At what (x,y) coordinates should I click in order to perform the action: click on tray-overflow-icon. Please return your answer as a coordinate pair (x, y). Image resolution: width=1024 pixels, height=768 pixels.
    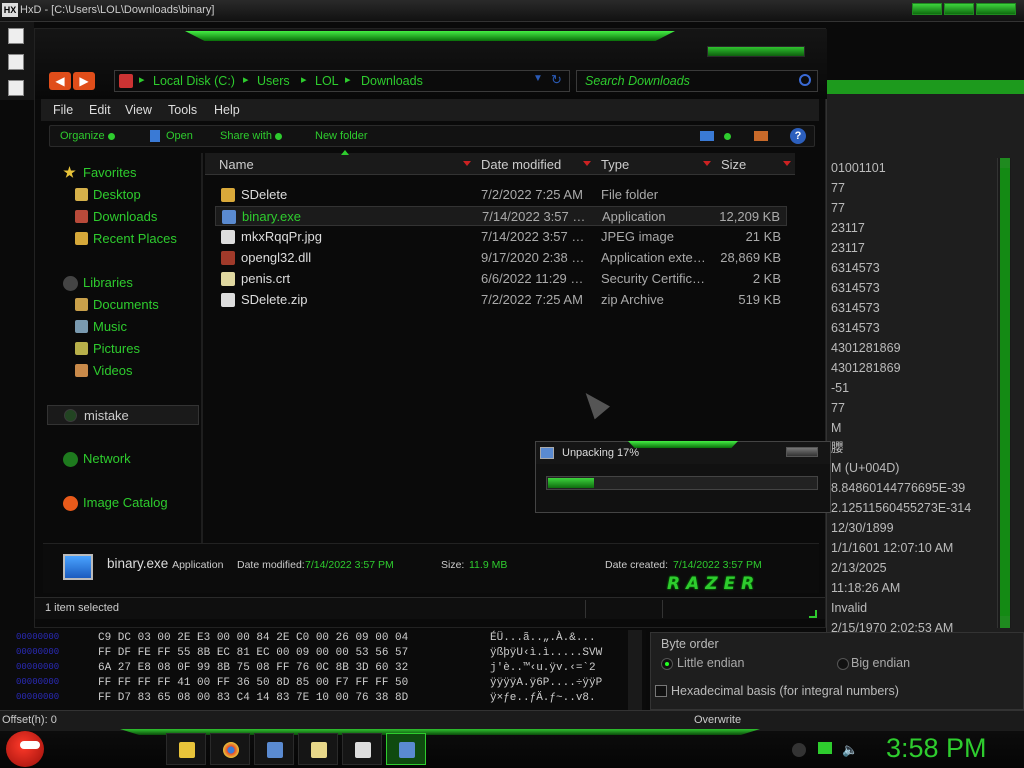
    Looking at the image, I should click on (799, 750).